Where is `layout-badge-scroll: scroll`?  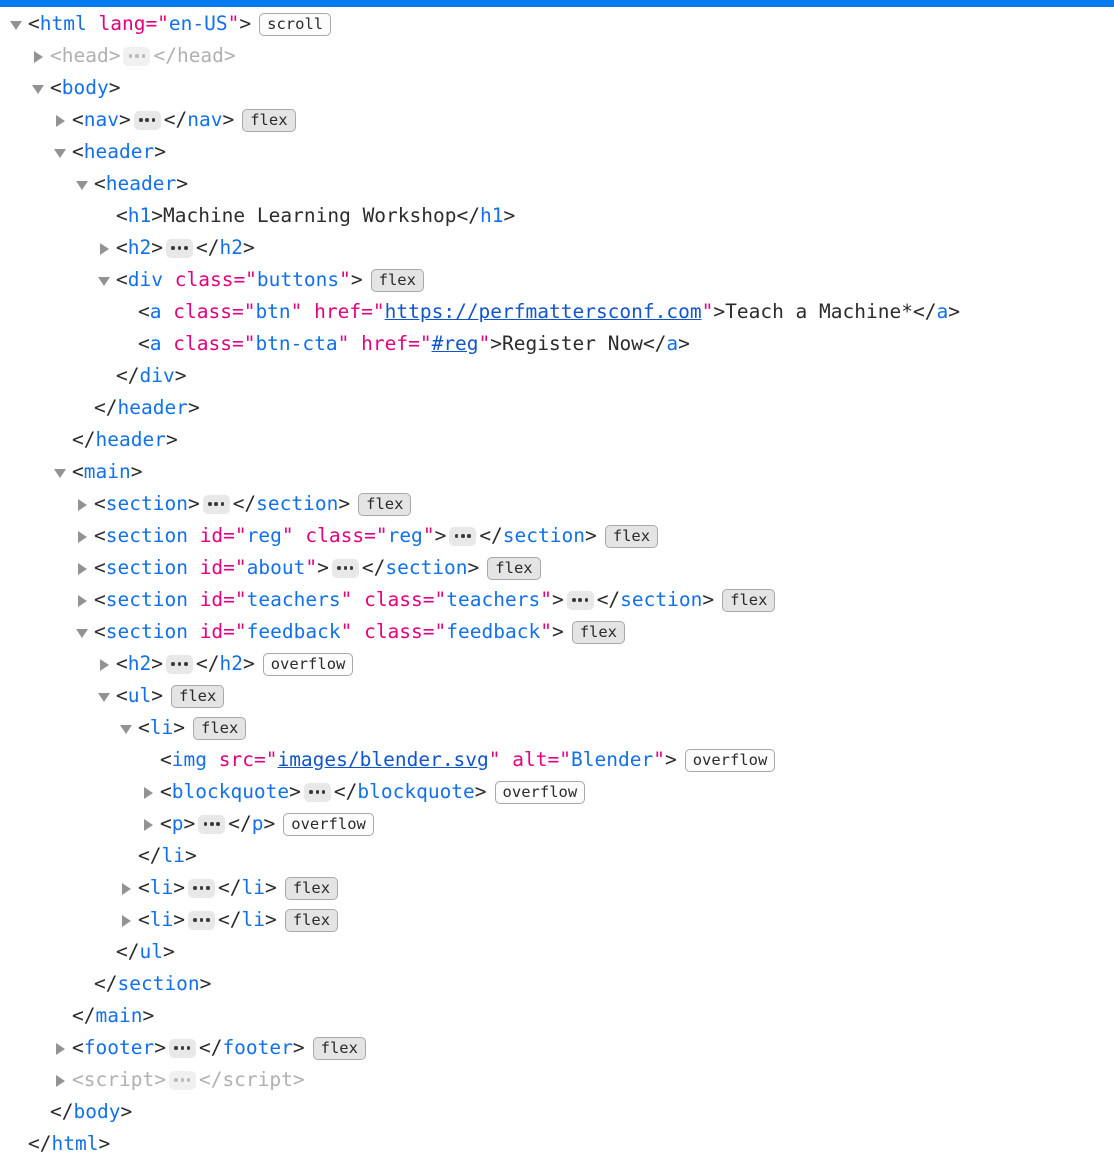
layout-badge-scroll: scroll is located at coordinates (295, 24).